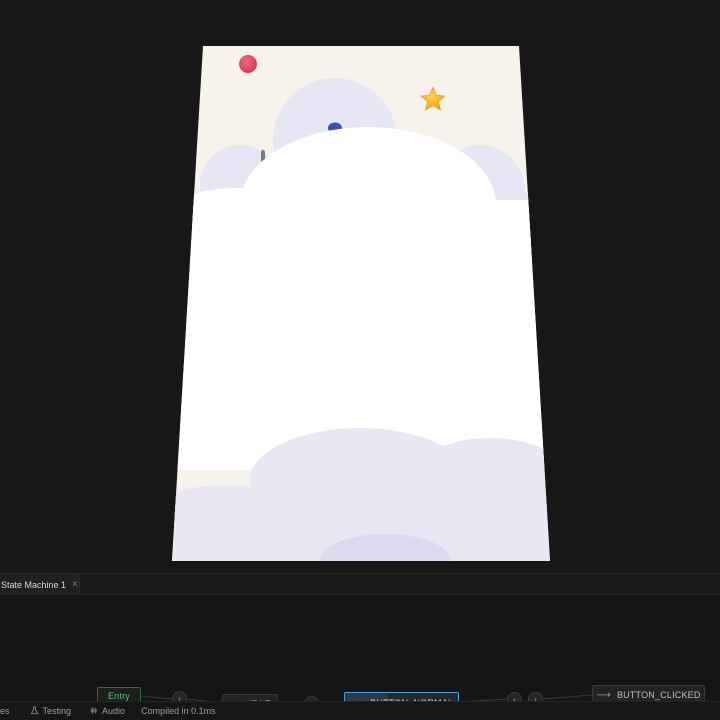 The image size is (720, 720). Describe the element at coordinates (360, 584) in the screenshot. I see `panel-tab-bar: State Machine 1 ×` at that location.